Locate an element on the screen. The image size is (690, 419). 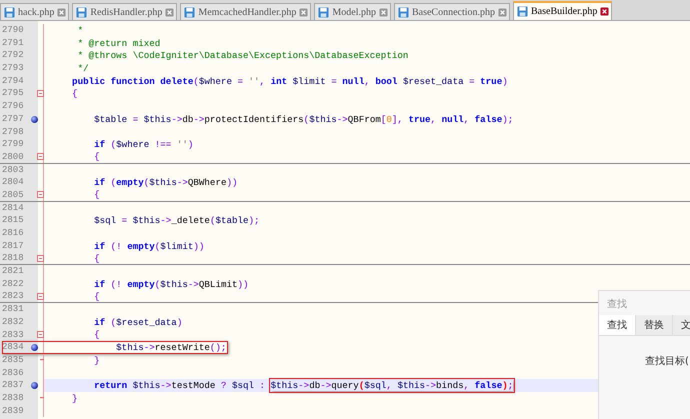
code-line: $table = $this->db->protectIdentifiers($this->QBFrom[0], true, null, false); is located at coordinates (303, 119).